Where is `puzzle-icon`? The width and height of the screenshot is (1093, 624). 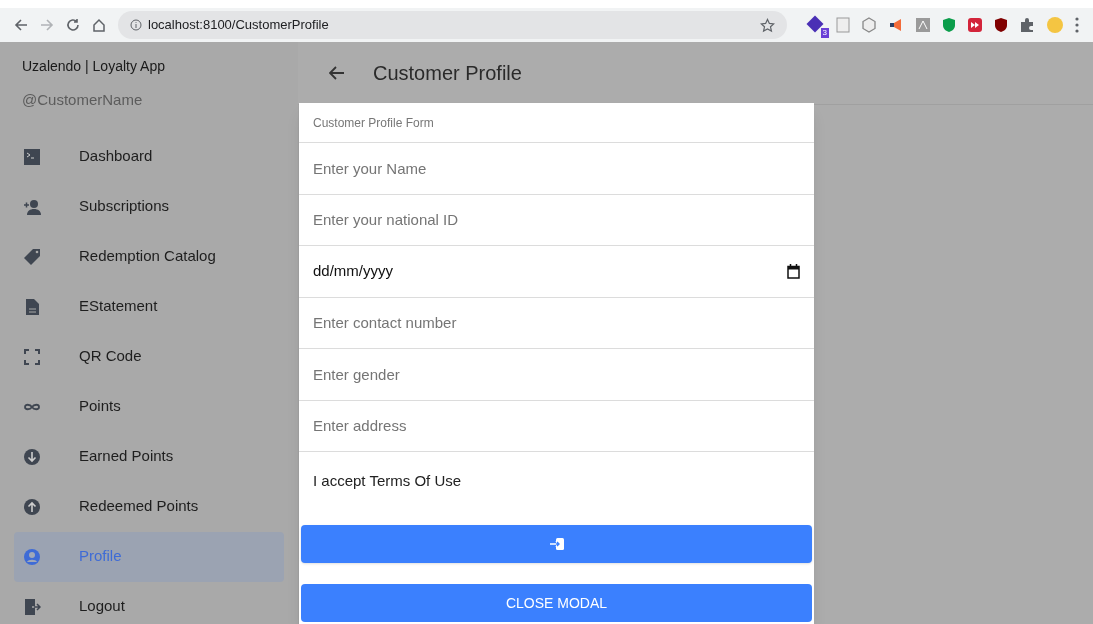 puzzle-icon is located at coordinates (1027, 25).